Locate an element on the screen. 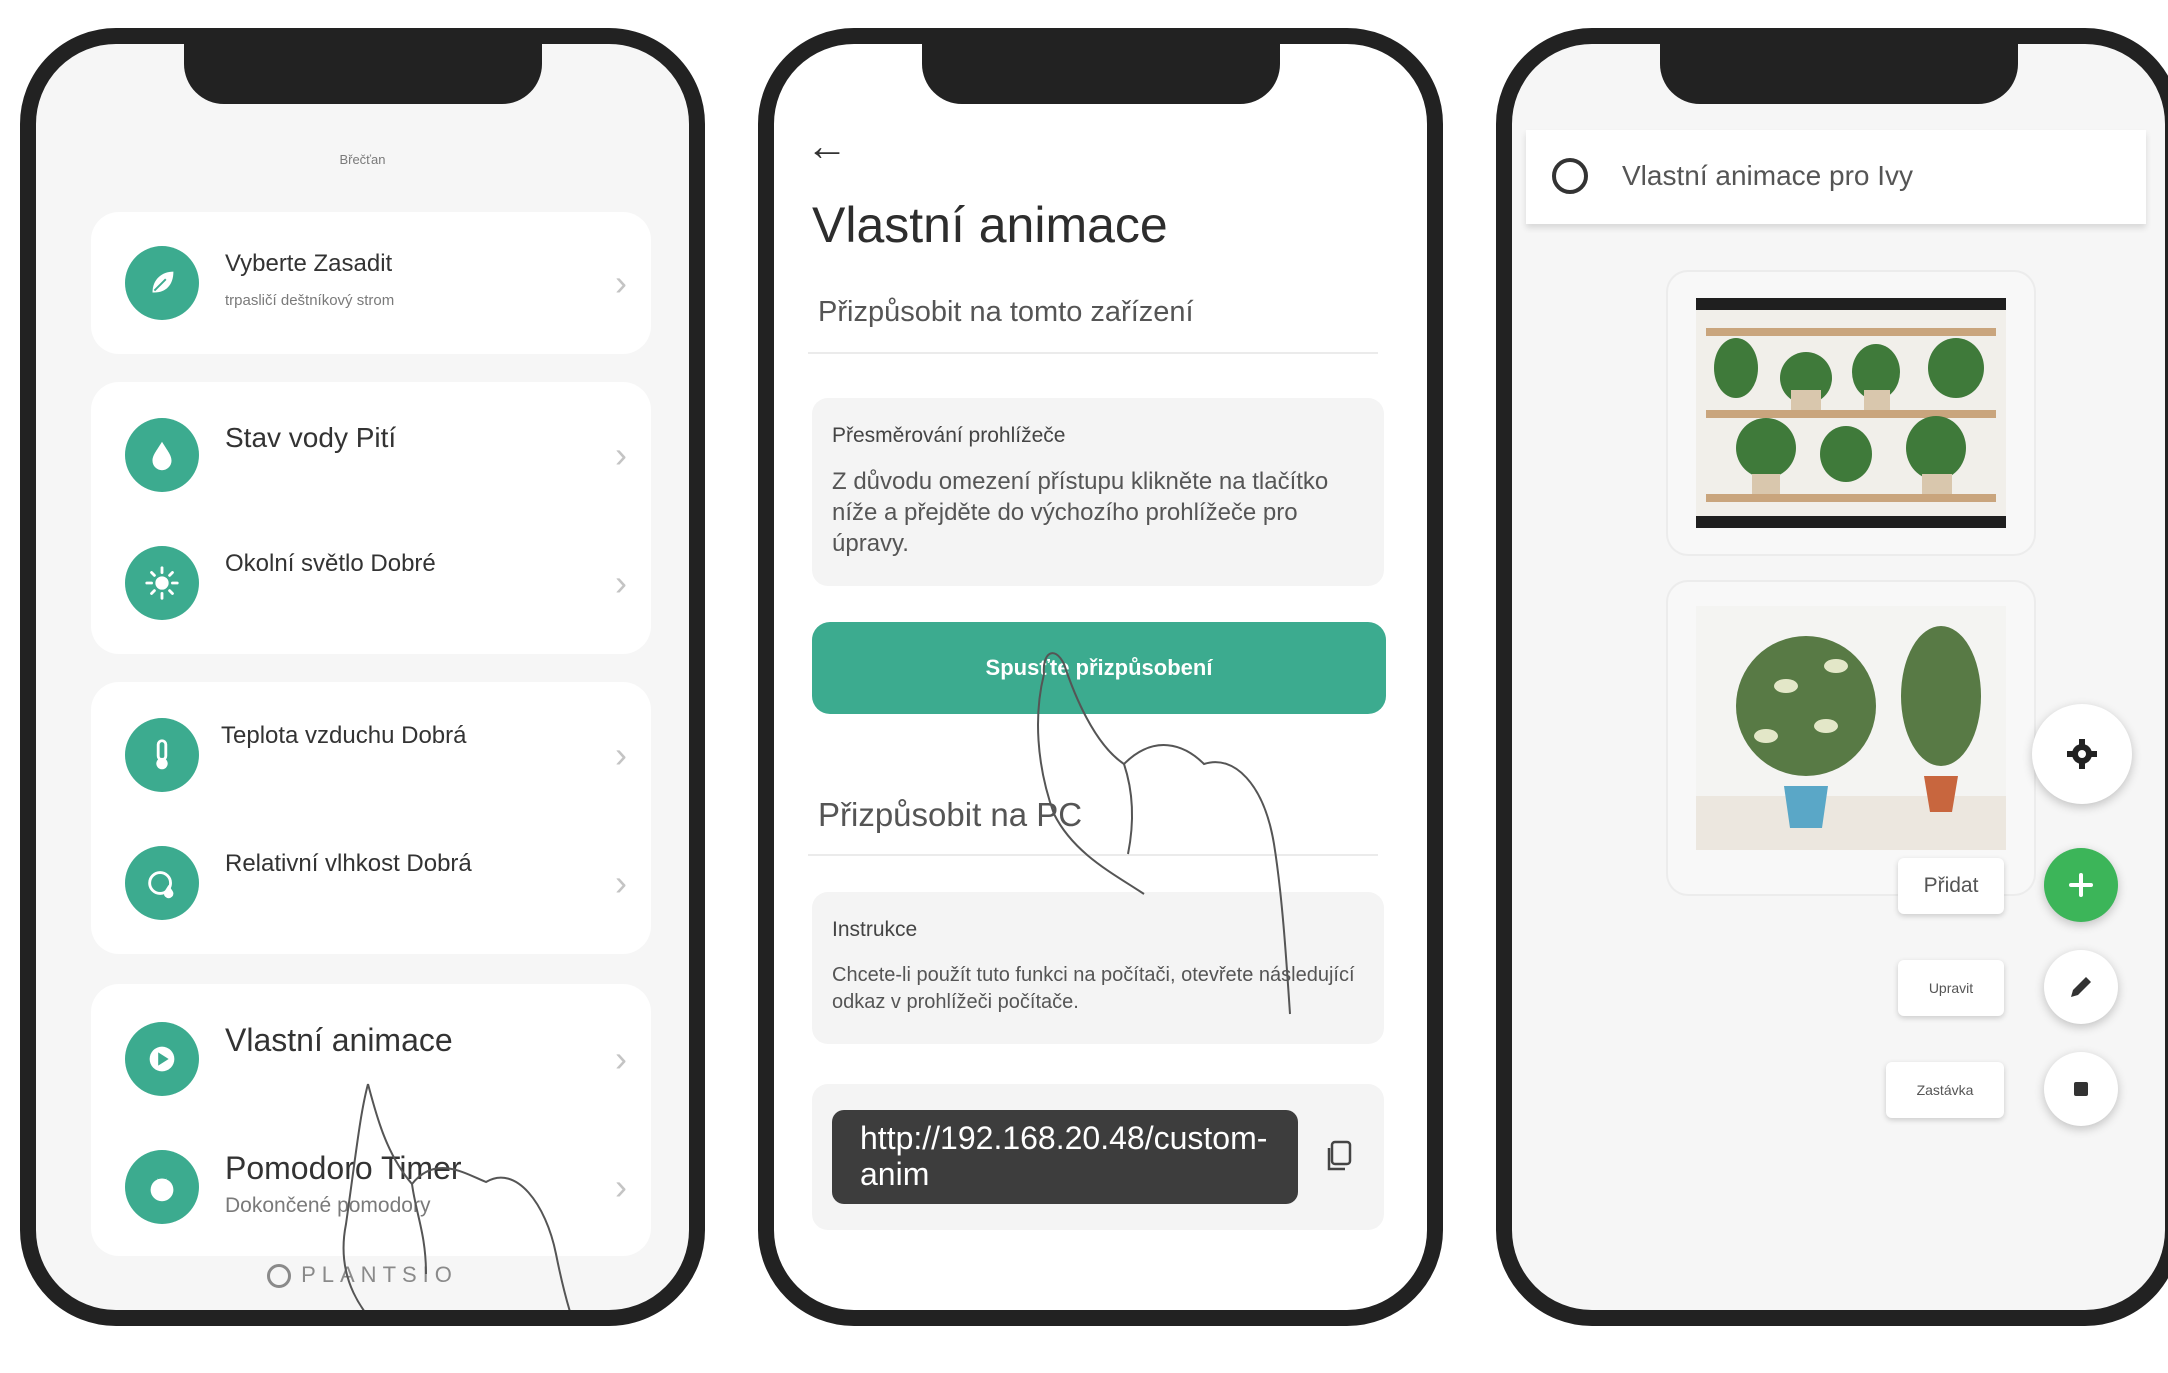 The width and height of the screenshot is (2168, 1373). list-item-title: Okolní světlo Dobré is located at coordinates (330, 563).